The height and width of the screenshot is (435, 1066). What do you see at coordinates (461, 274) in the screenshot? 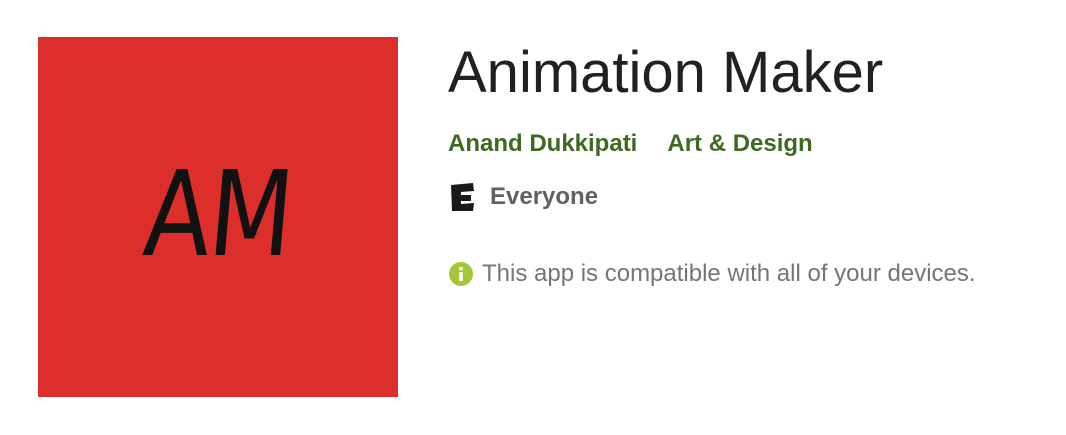
I see `info-icon` at bounding box center [461, 274].